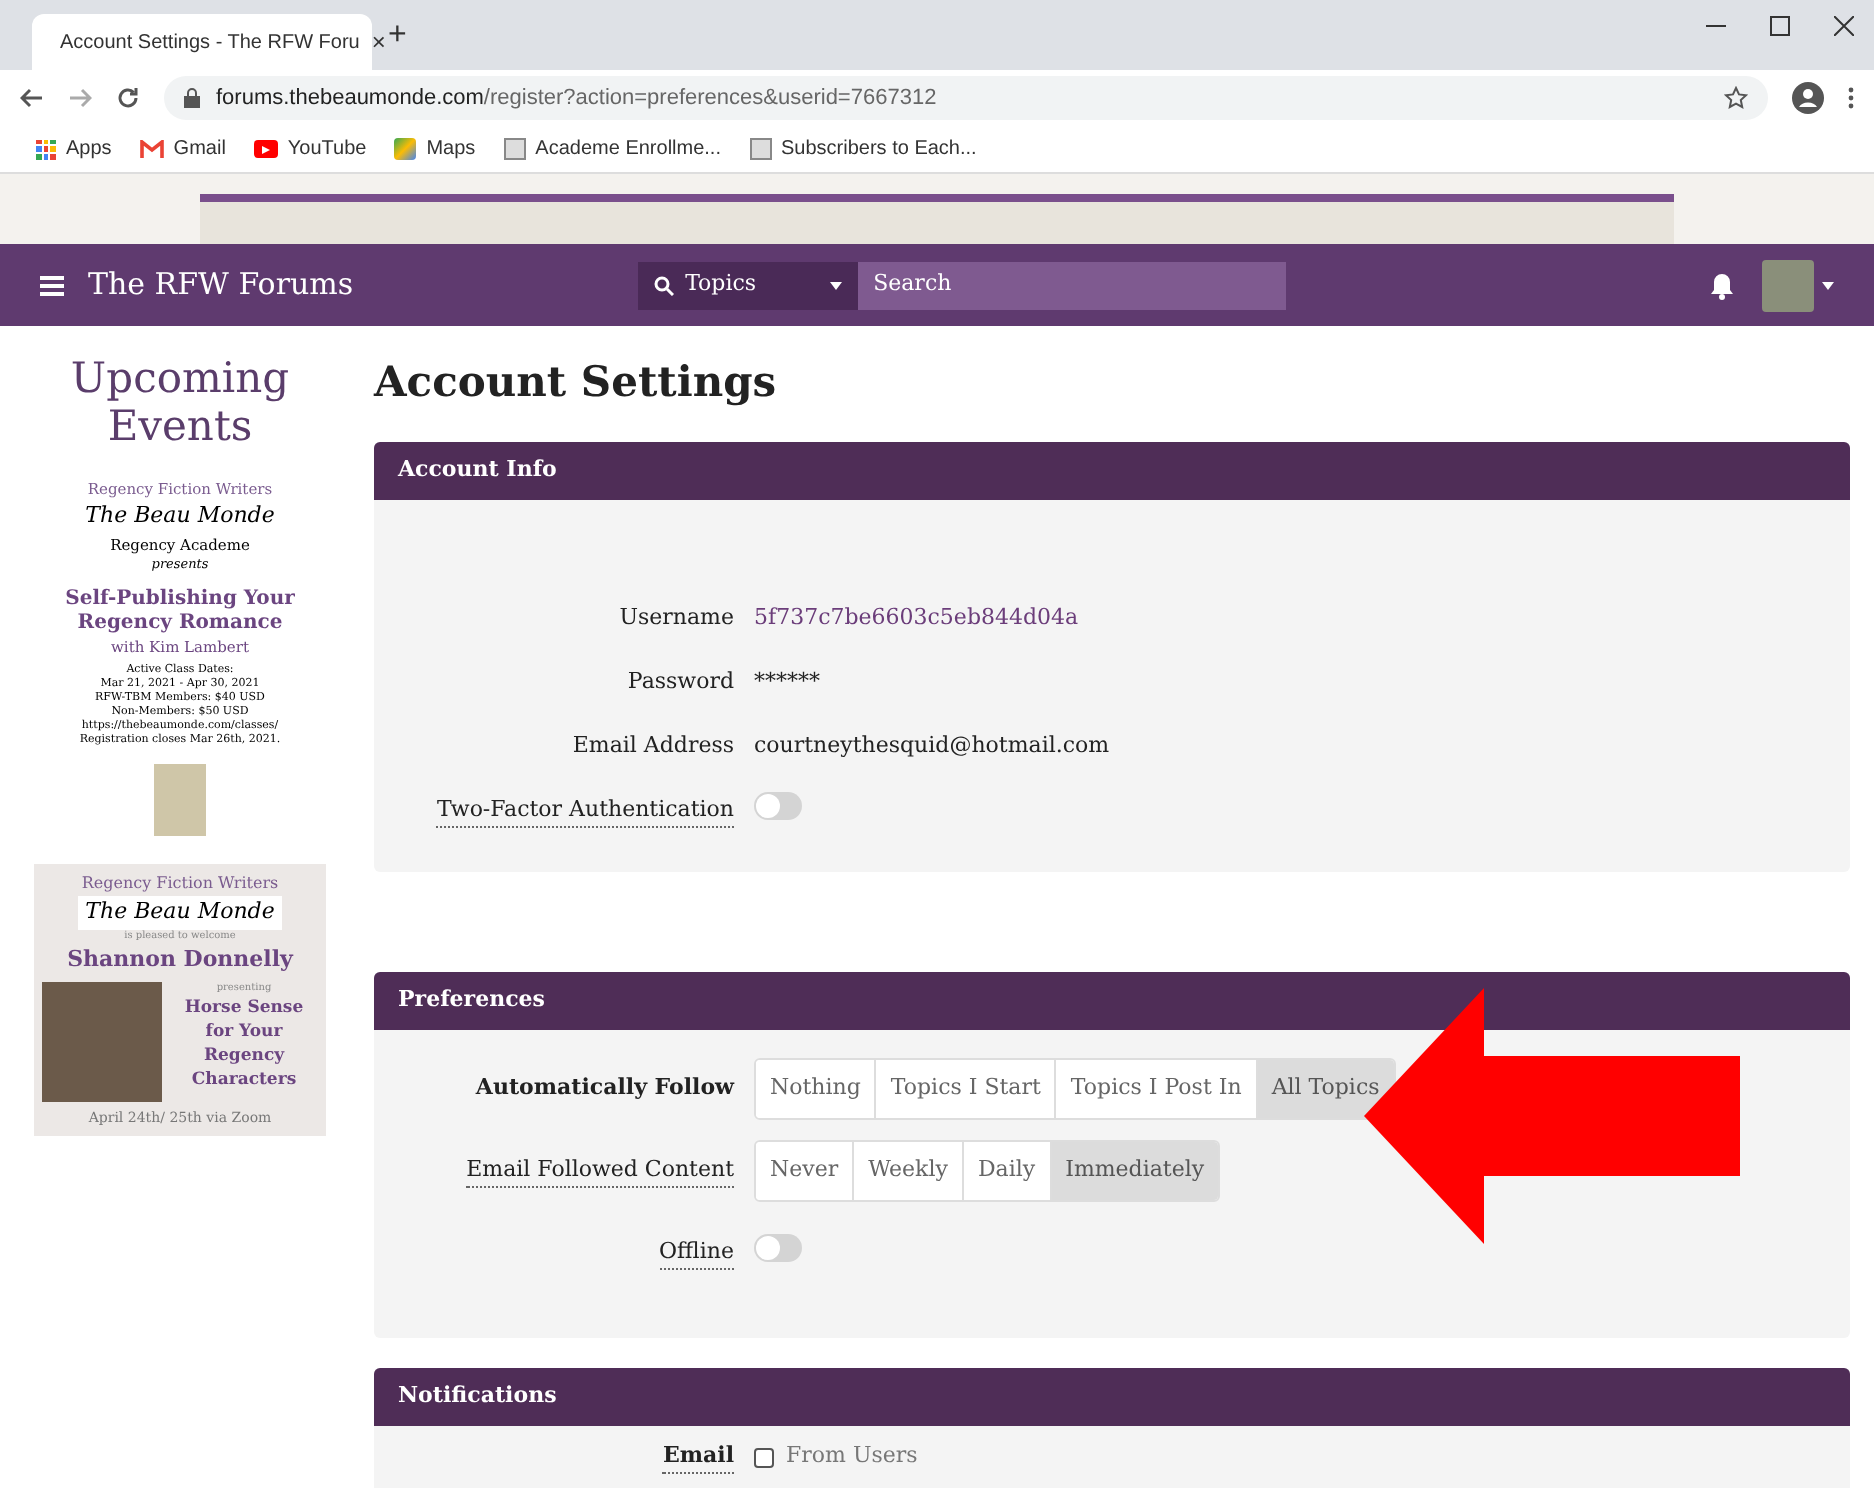 Image resolution: width=1874 pixels, height=1488 pixels. What do you see at coordinates (32, 98) in the screenshot?
I see `back-arrow-icon` at bounding box center [32, 98].